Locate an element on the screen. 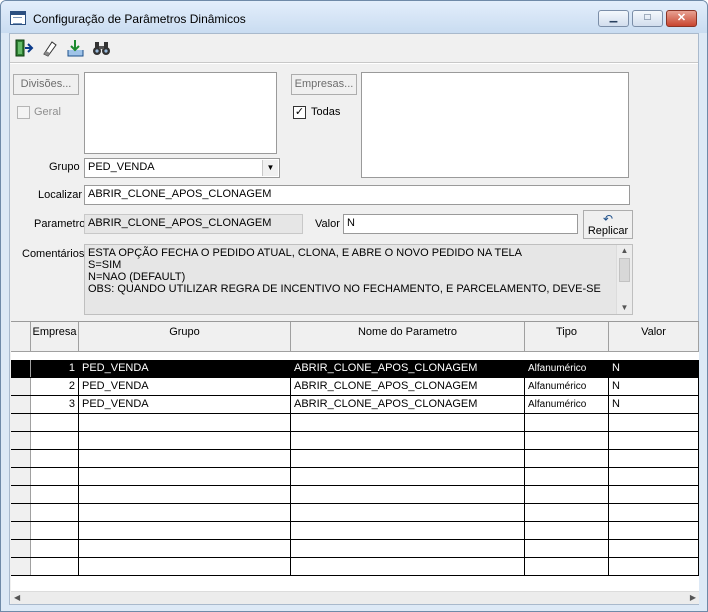 The image size is (708, 612). grid-horizontal-scrollbar: ◀ ▶ is located at coordinates (355, 597).